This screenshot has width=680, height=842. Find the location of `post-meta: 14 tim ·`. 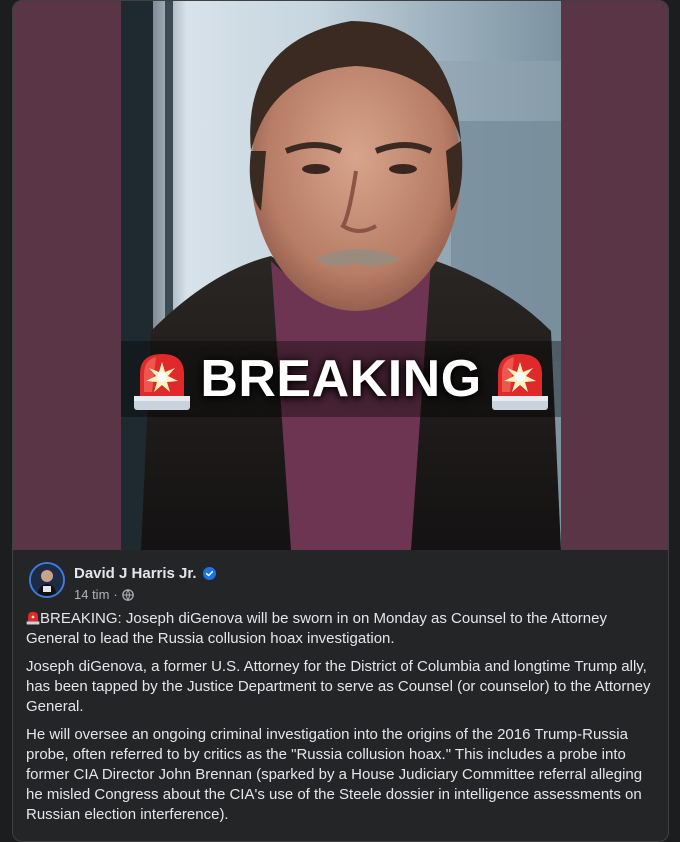

post-meta: 14 tim · is located at coordinates (104, 594).